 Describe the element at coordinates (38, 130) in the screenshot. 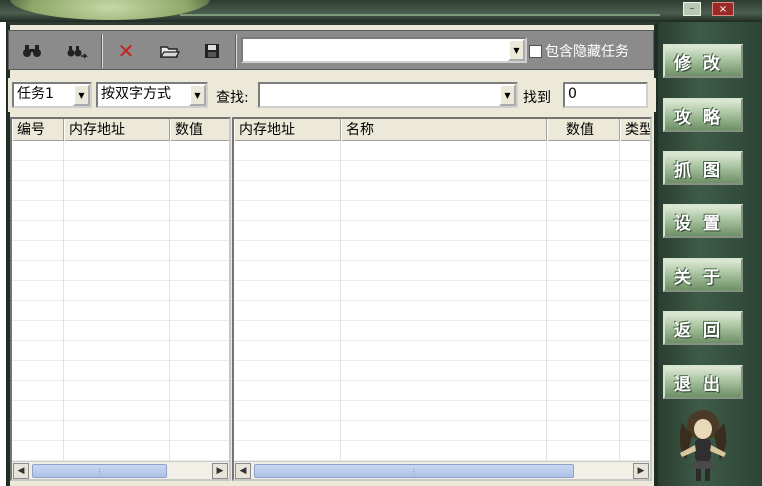

I see `column-header-index: 编号` at that location.